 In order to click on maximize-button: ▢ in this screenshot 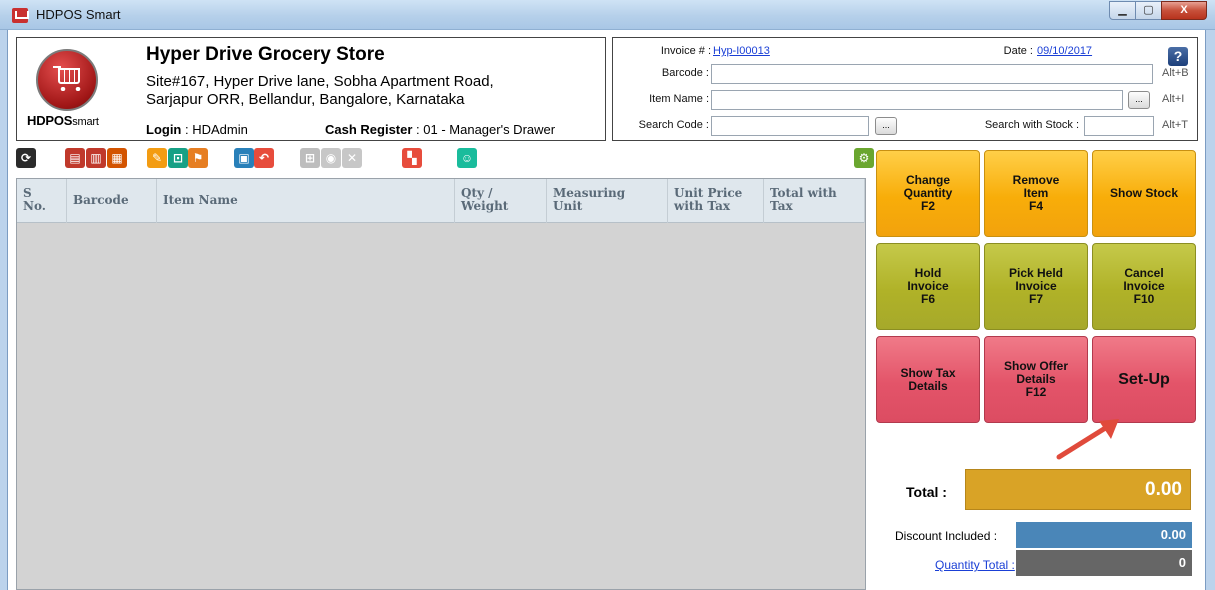, I will do `click(1148, 10)`.